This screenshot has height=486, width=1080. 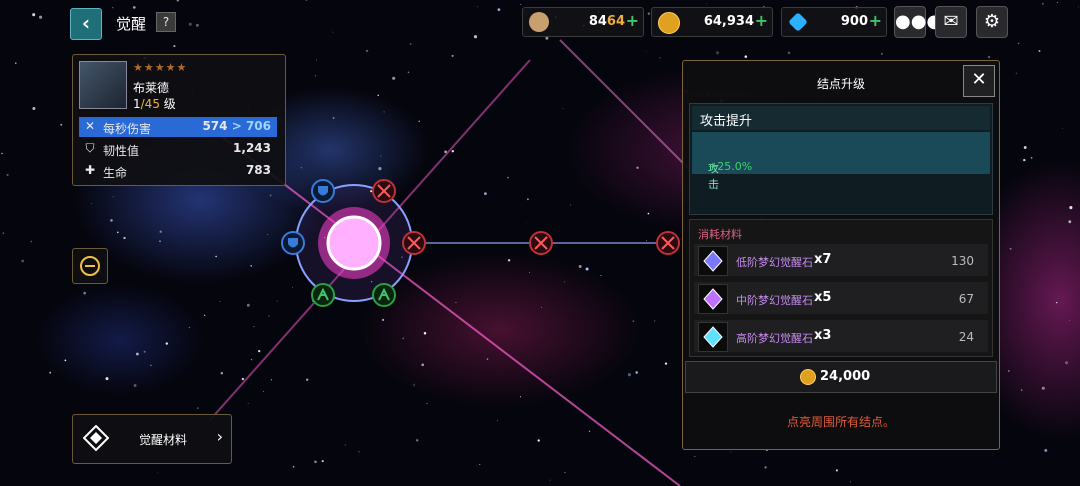 I want to click on stat-toughness: ⛉ 韧性值 1,243, so click(x=178, y=149).